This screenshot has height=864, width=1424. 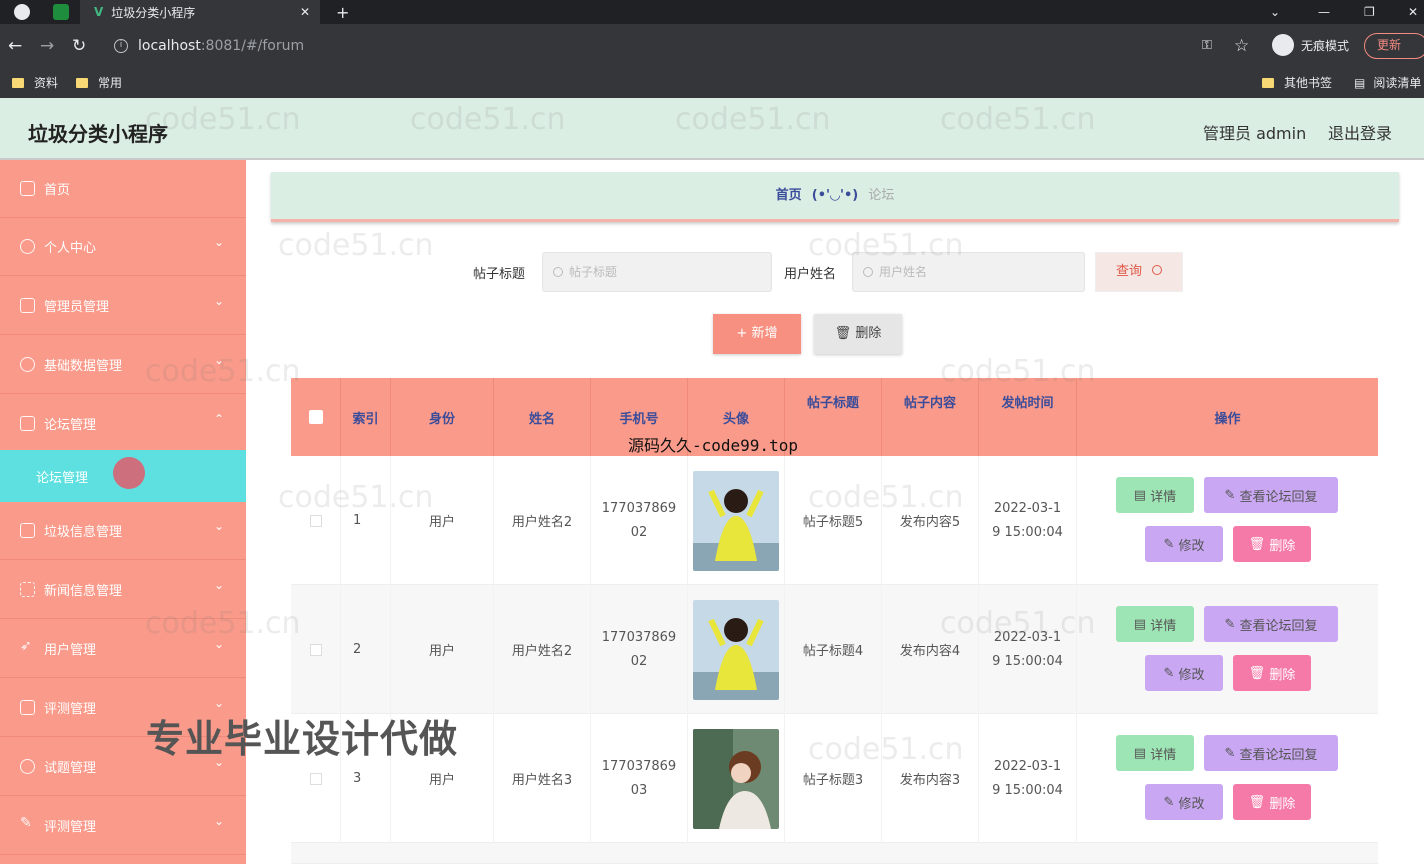 I want to click on star-icon: ☆, so click(x=1241, y=46).